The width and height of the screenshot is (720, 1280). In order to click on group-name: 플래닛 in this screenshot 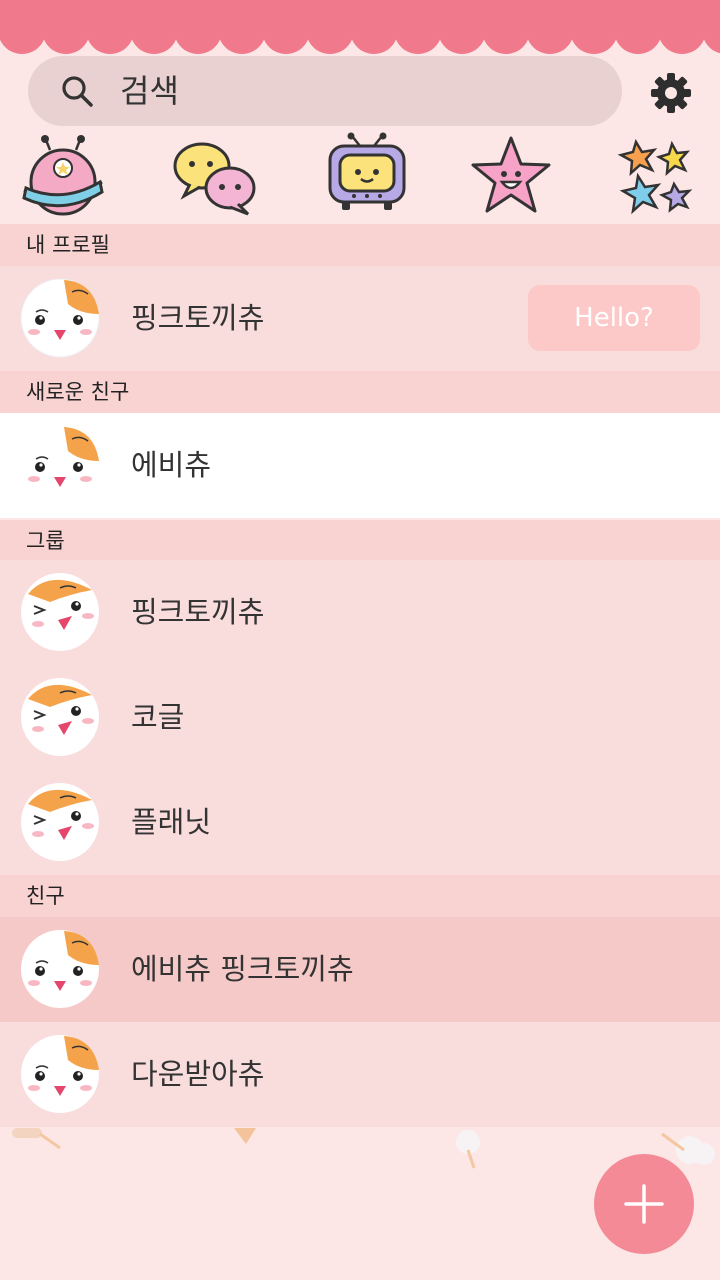, I will do `click(171, 822)`.